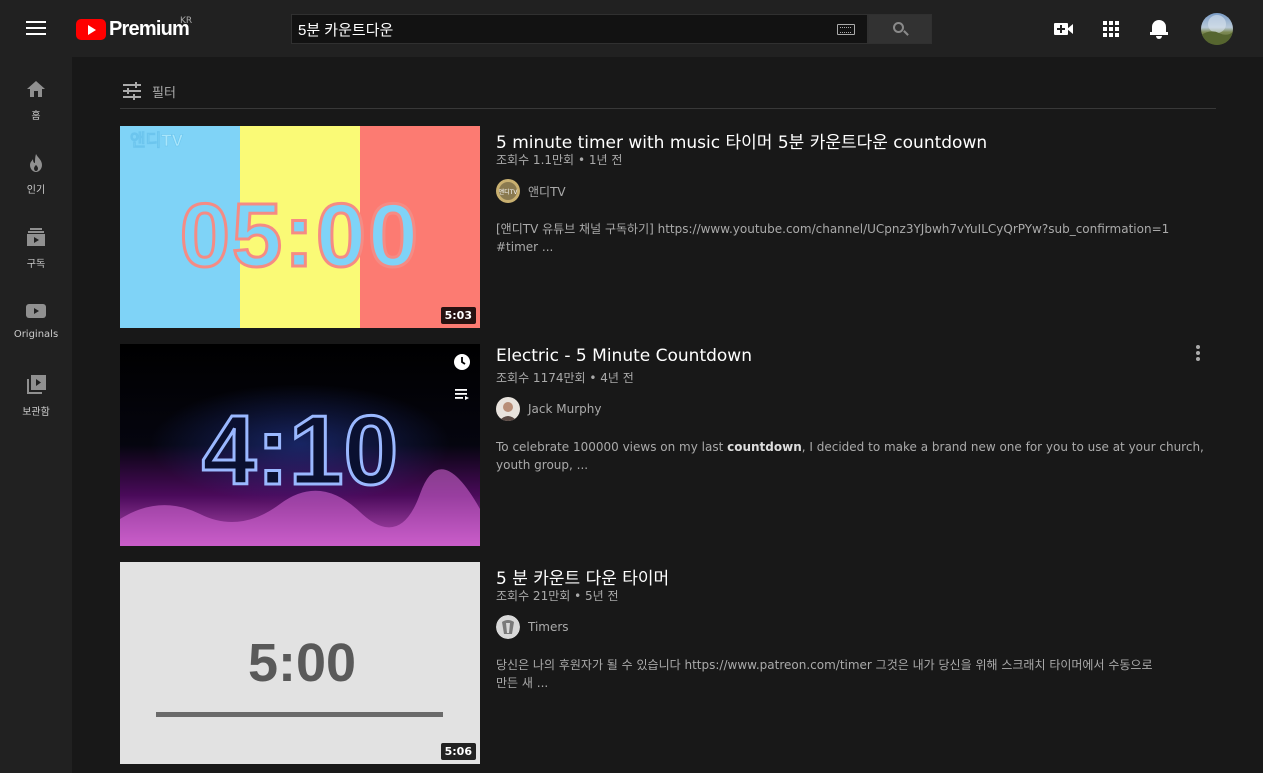 This screenshot has width=1263, height=773. Describe the element at coordinates (91, 29) in the screenshot. I see `youtube-play-logo-icon` at that location.